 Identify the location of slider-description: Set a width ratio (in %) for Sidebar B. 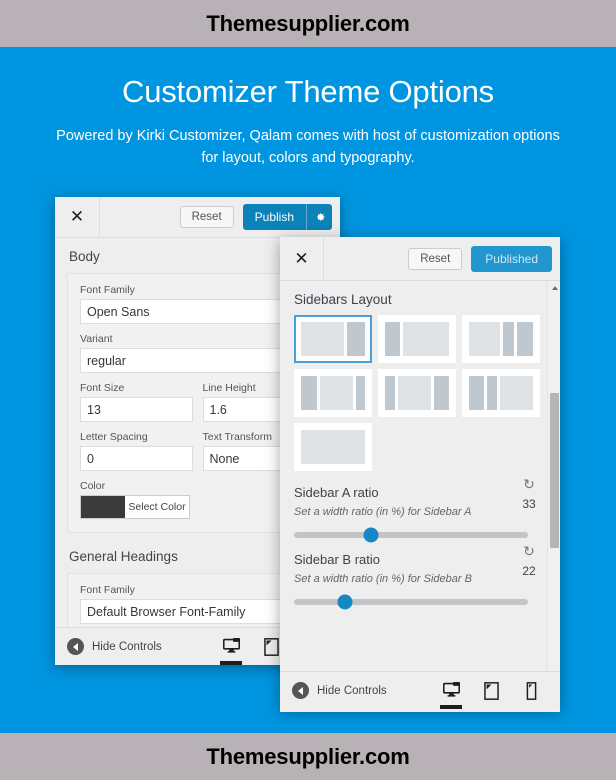
(383, 579).